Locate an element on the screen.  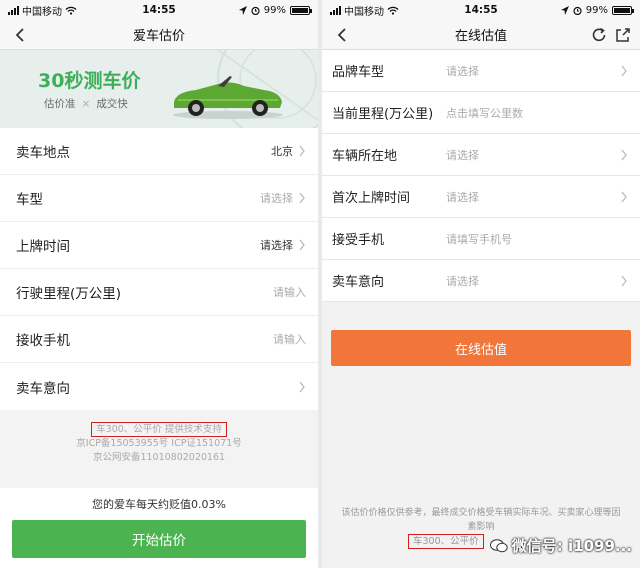
mileage-input: 点击填写公里数 is located at coordinates (484, 113).